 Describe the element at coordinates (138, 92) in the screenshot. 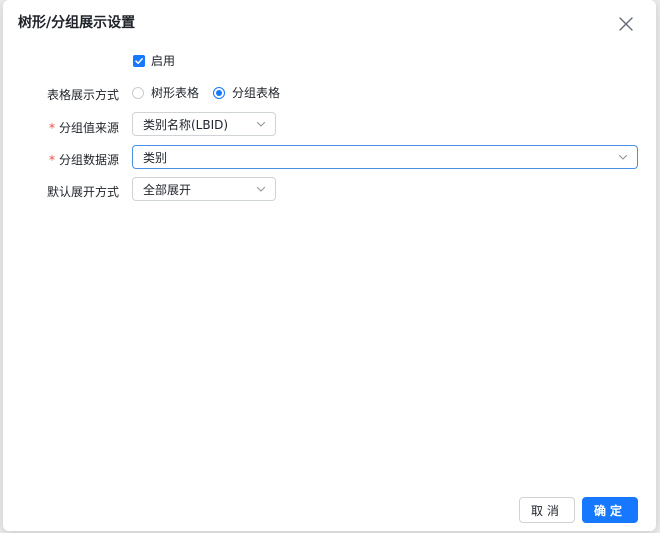

I see `radio-unchecked-icon` at that location.